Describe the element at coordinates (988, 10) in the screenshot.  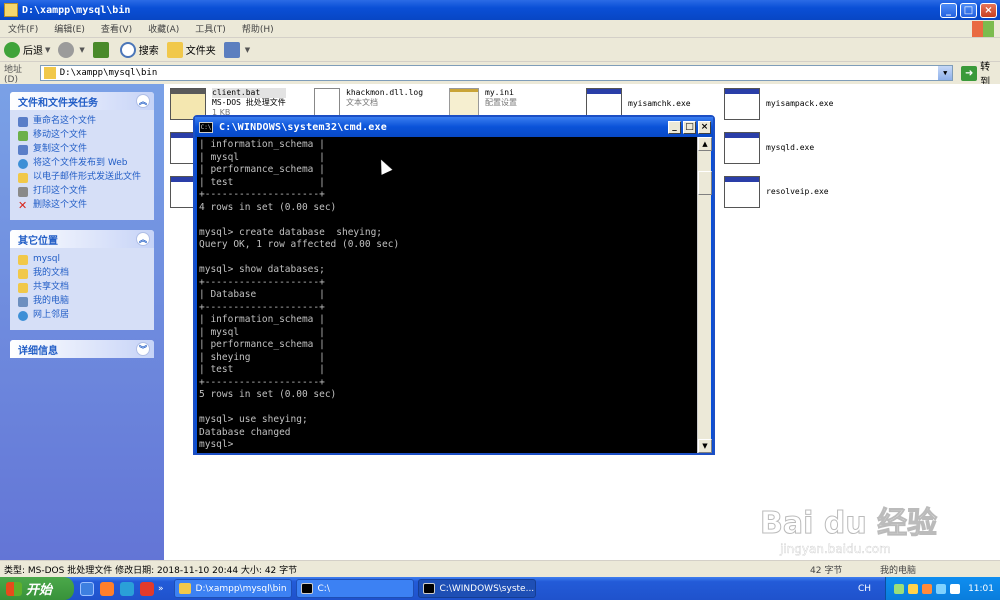
I see `close-button: ×` at that location.